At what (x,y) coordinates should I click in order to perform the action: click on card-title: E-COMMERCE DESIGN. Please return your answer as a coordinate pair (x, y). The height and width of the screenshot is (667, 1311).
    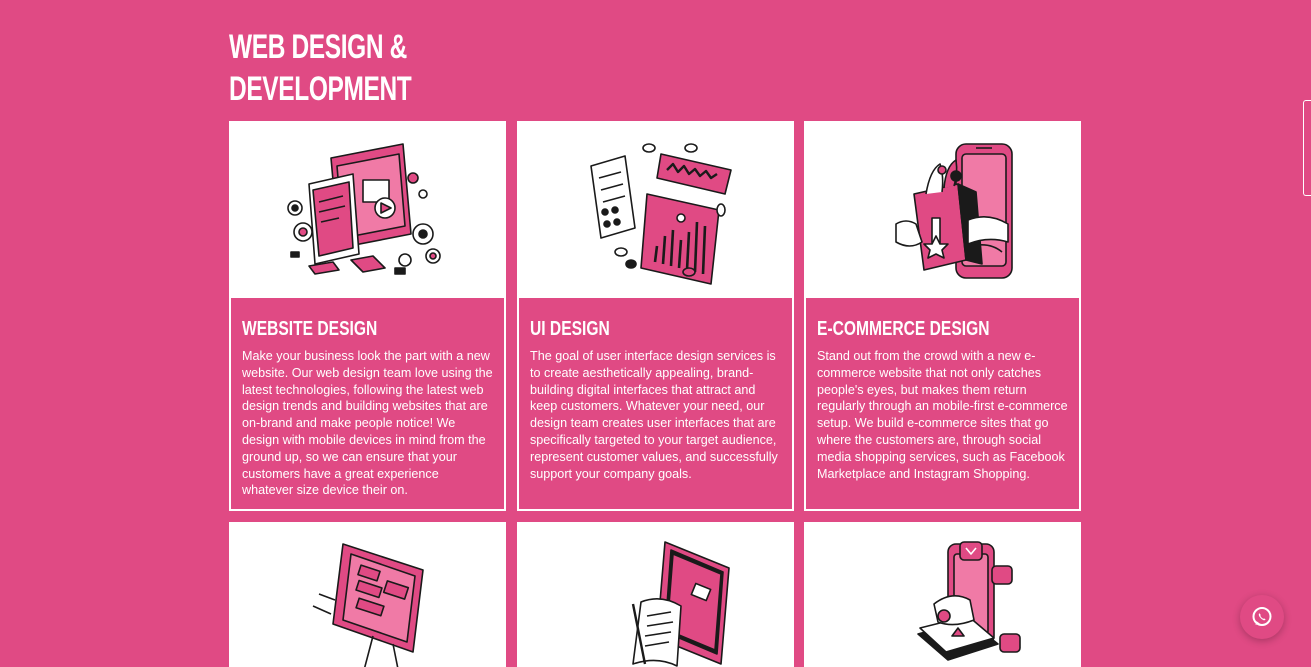
    Looking at the image, I should click on (903, 329).